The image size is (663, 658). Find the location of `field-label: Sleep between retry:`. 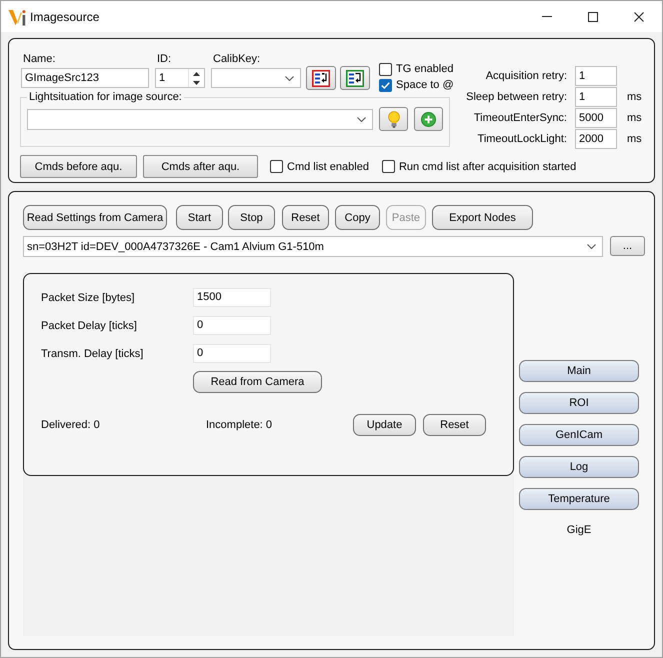

field-label: Sleep between retry: is located at coordinates (516, 97).